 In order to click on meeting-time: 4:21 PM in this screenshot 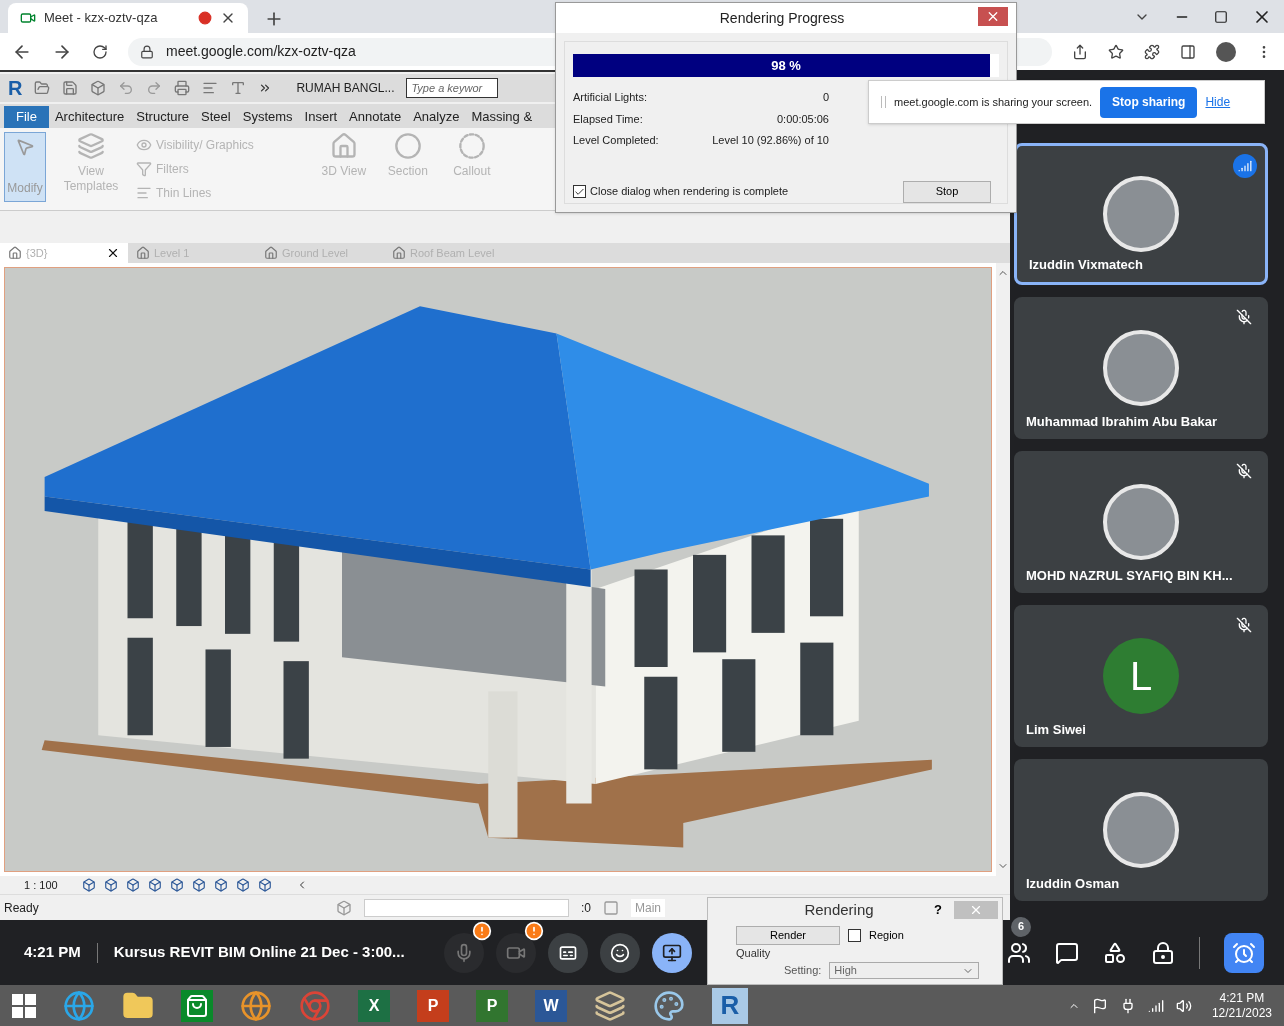, I will do `click(52, 952)`.